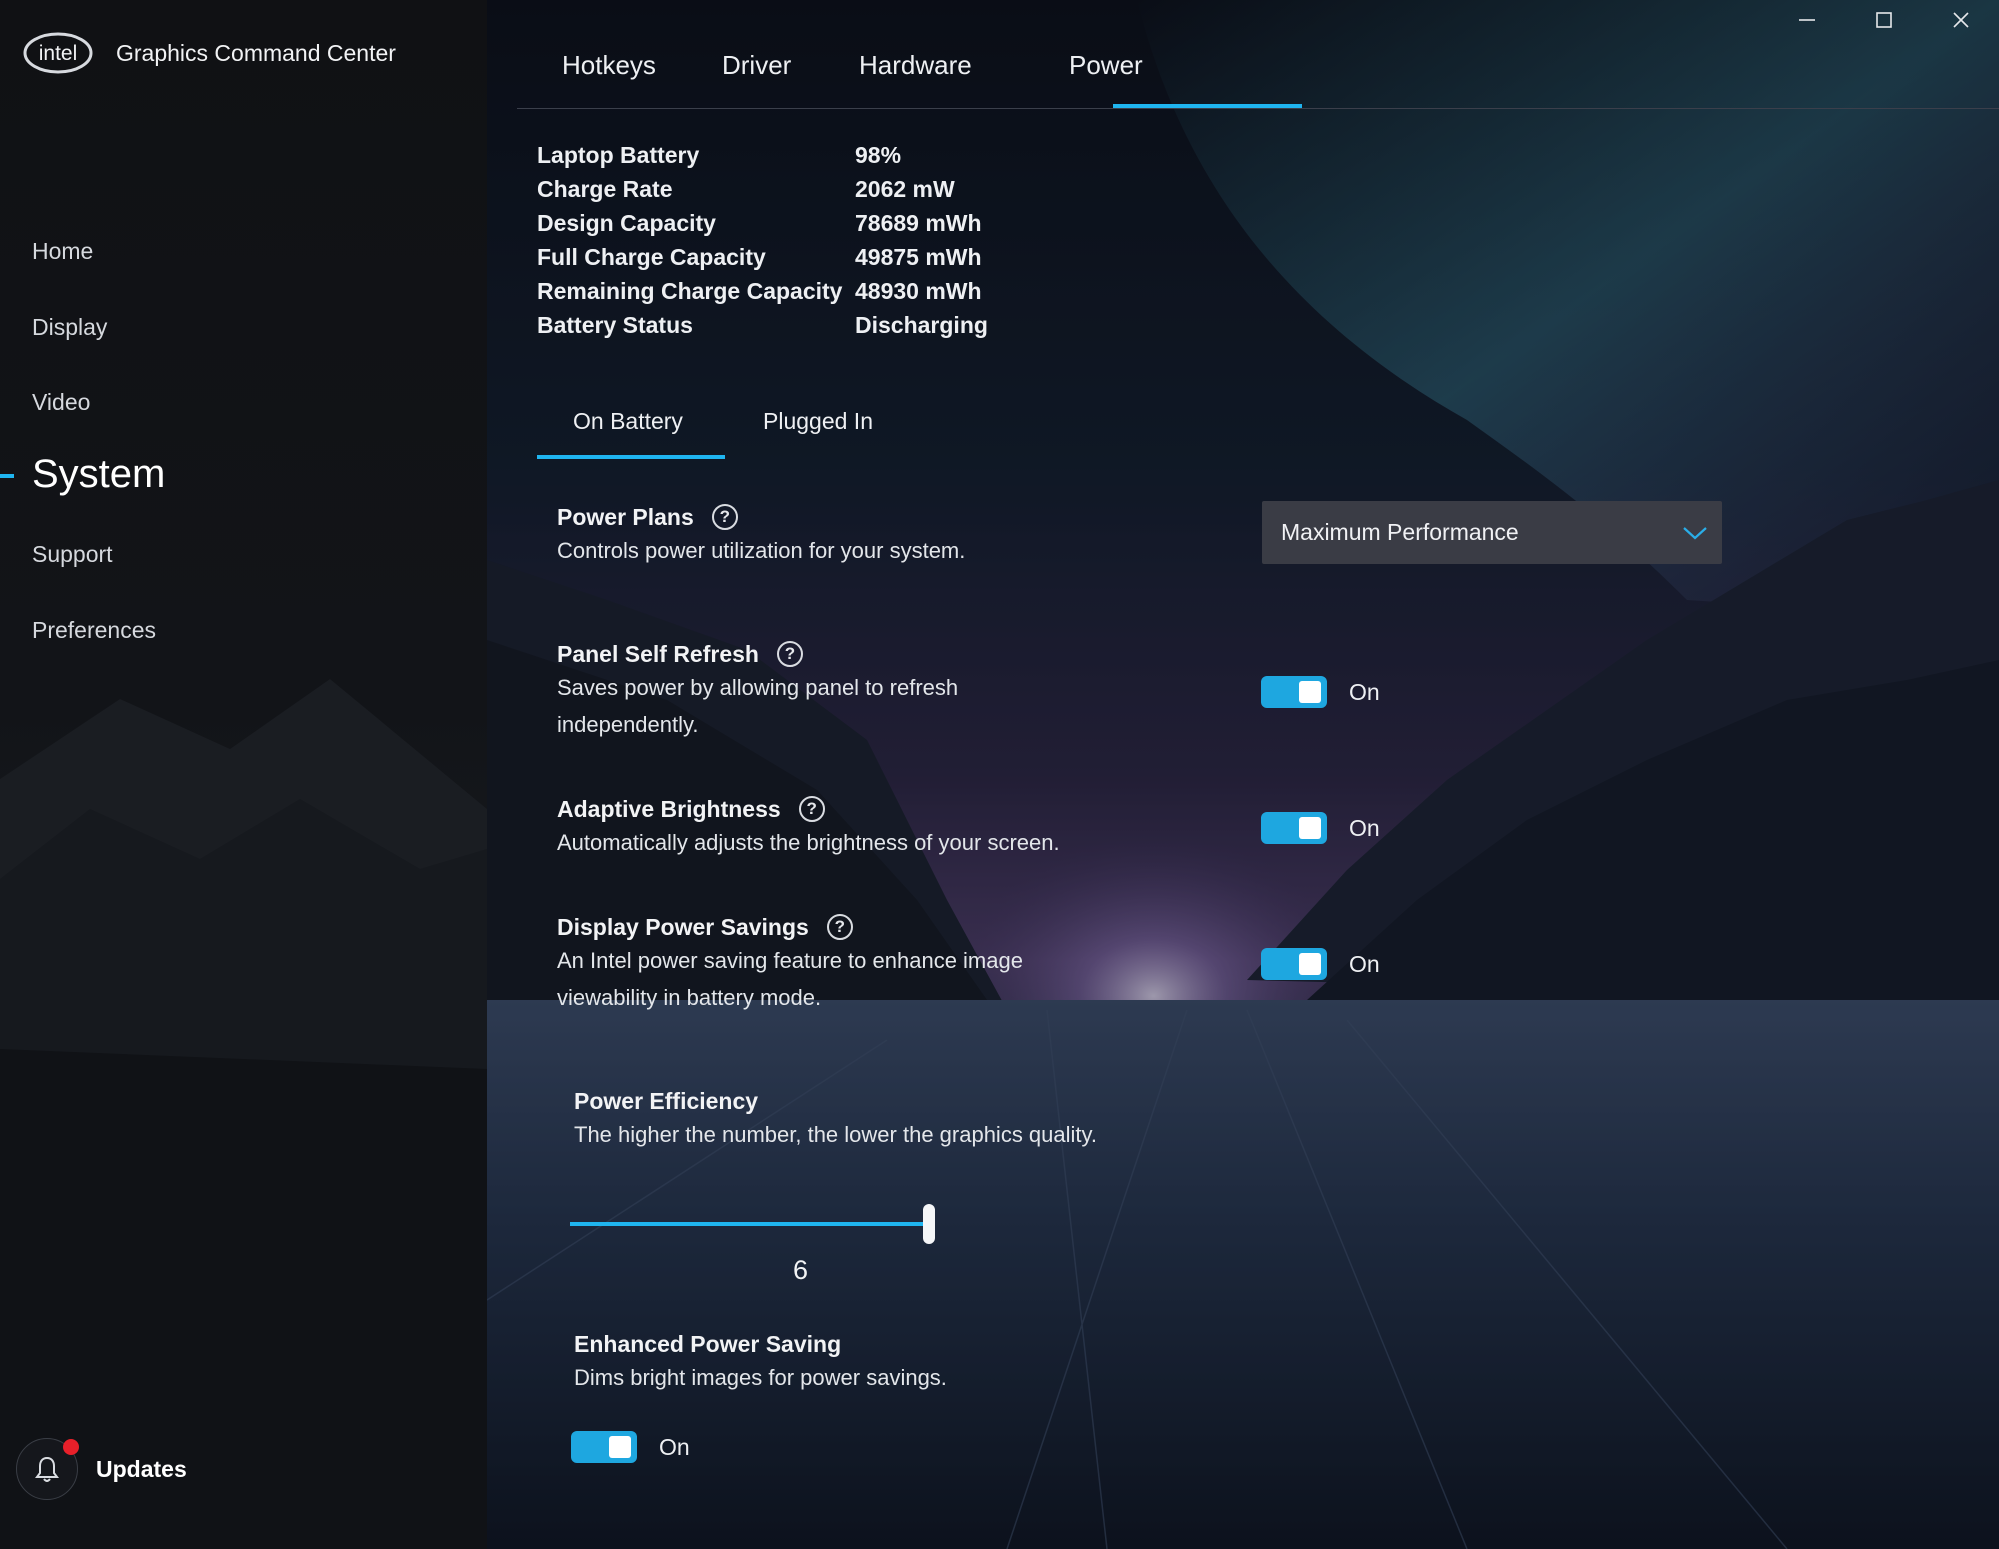 The width and height of the screenshot is (1999, 1549). Describe the element at coordinates (918, 257) in the screenshot. I see `stat-value: 49875 mWh` at that location.